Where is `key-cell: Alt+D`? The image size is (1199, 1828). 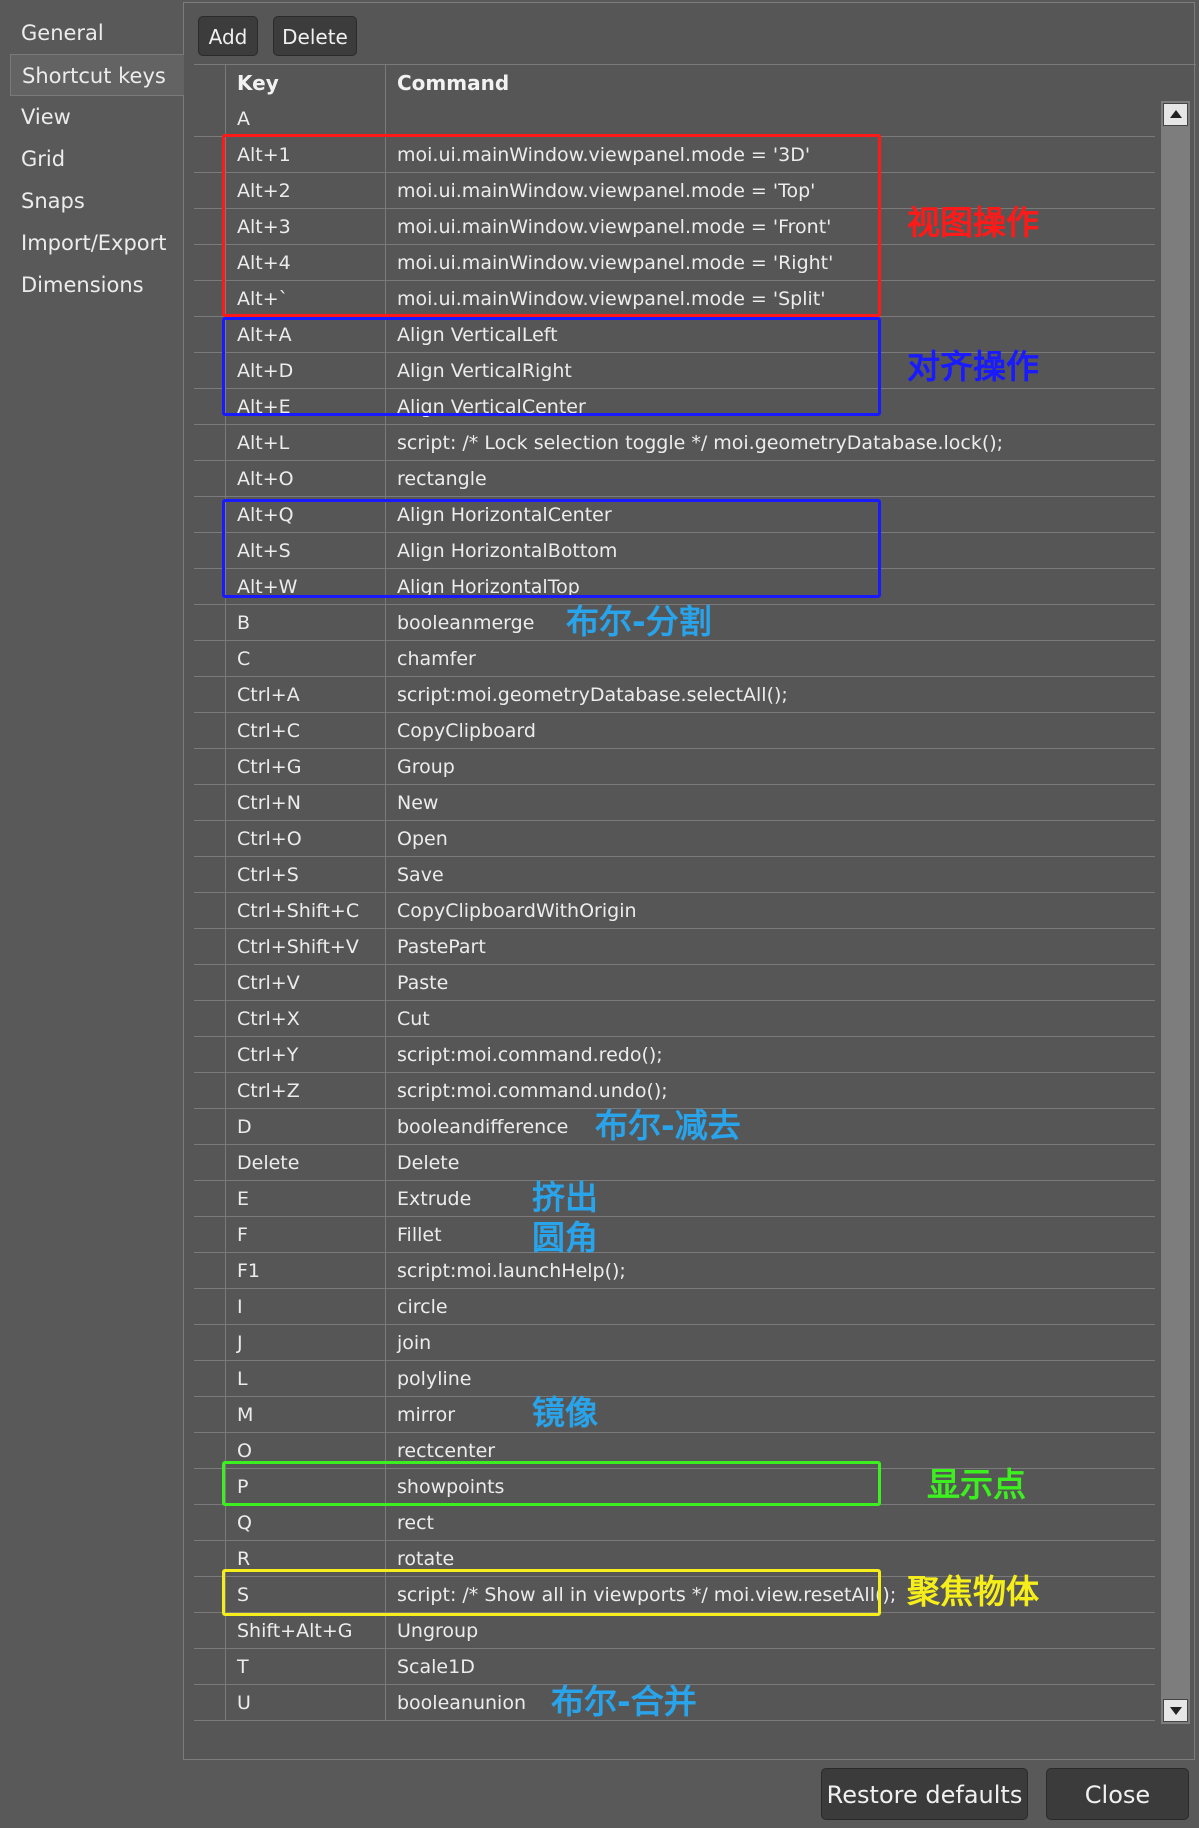 key-cell: Alt+D is located at coordinates (305, 371).